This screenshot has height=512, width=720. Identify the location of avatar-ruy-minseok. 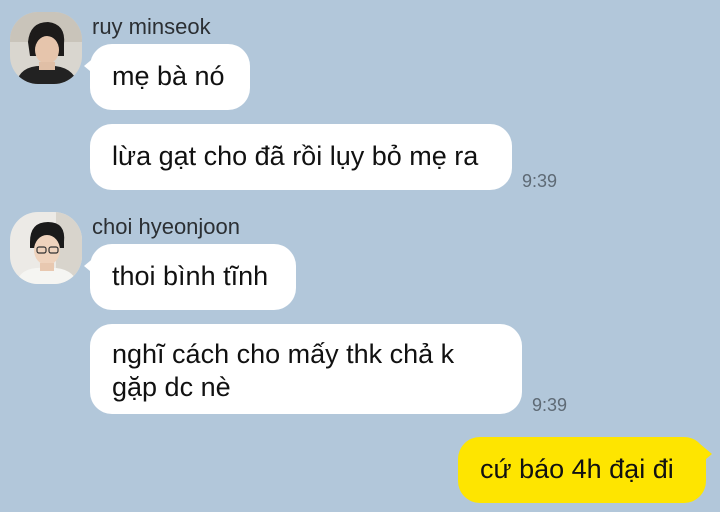
(46, 48).